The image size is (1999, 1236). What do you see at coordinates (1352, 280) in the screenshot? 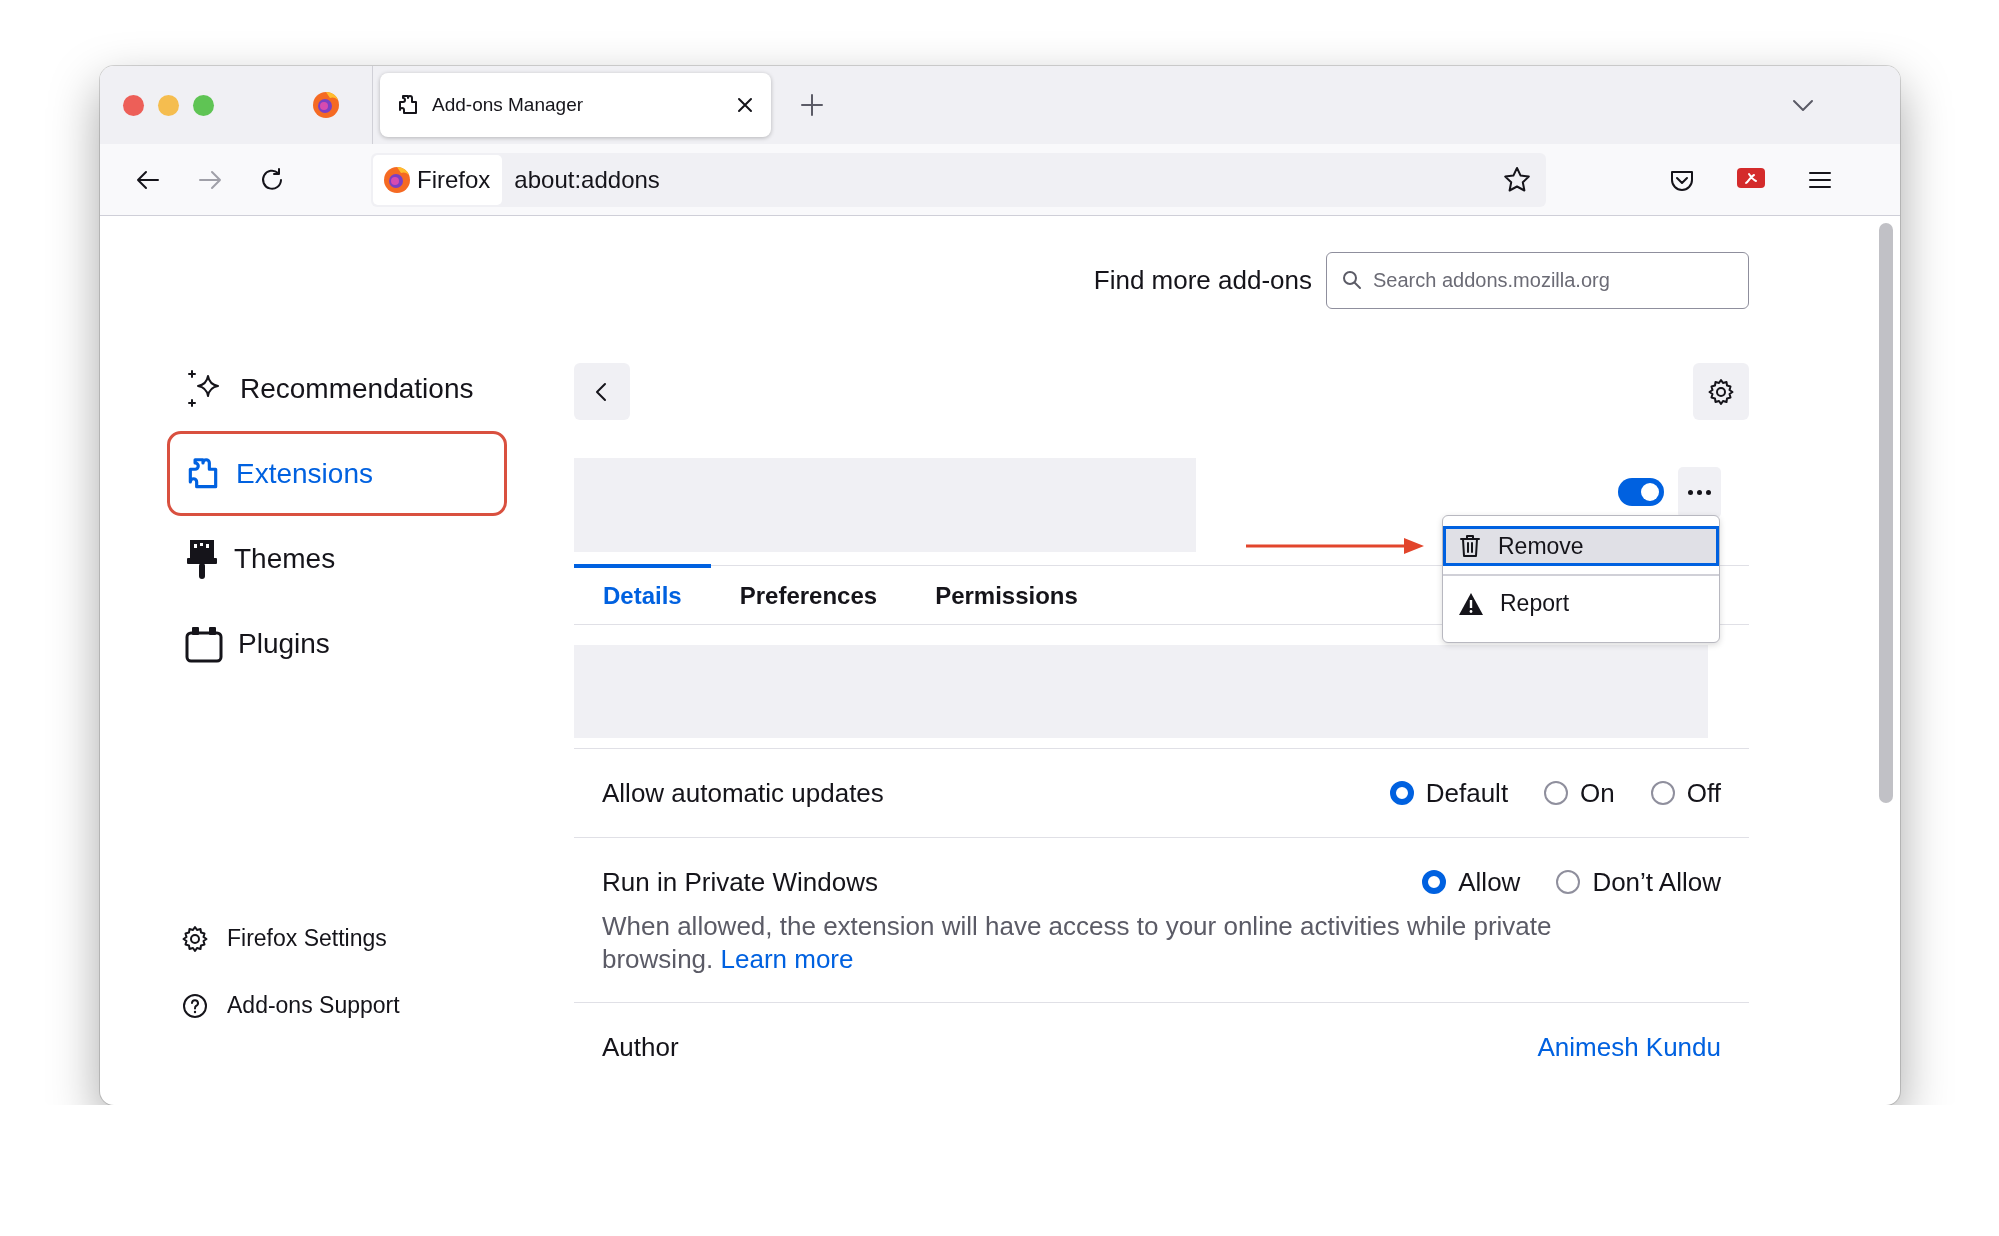
I see `search-icon` at bounding box center [1352, 280].